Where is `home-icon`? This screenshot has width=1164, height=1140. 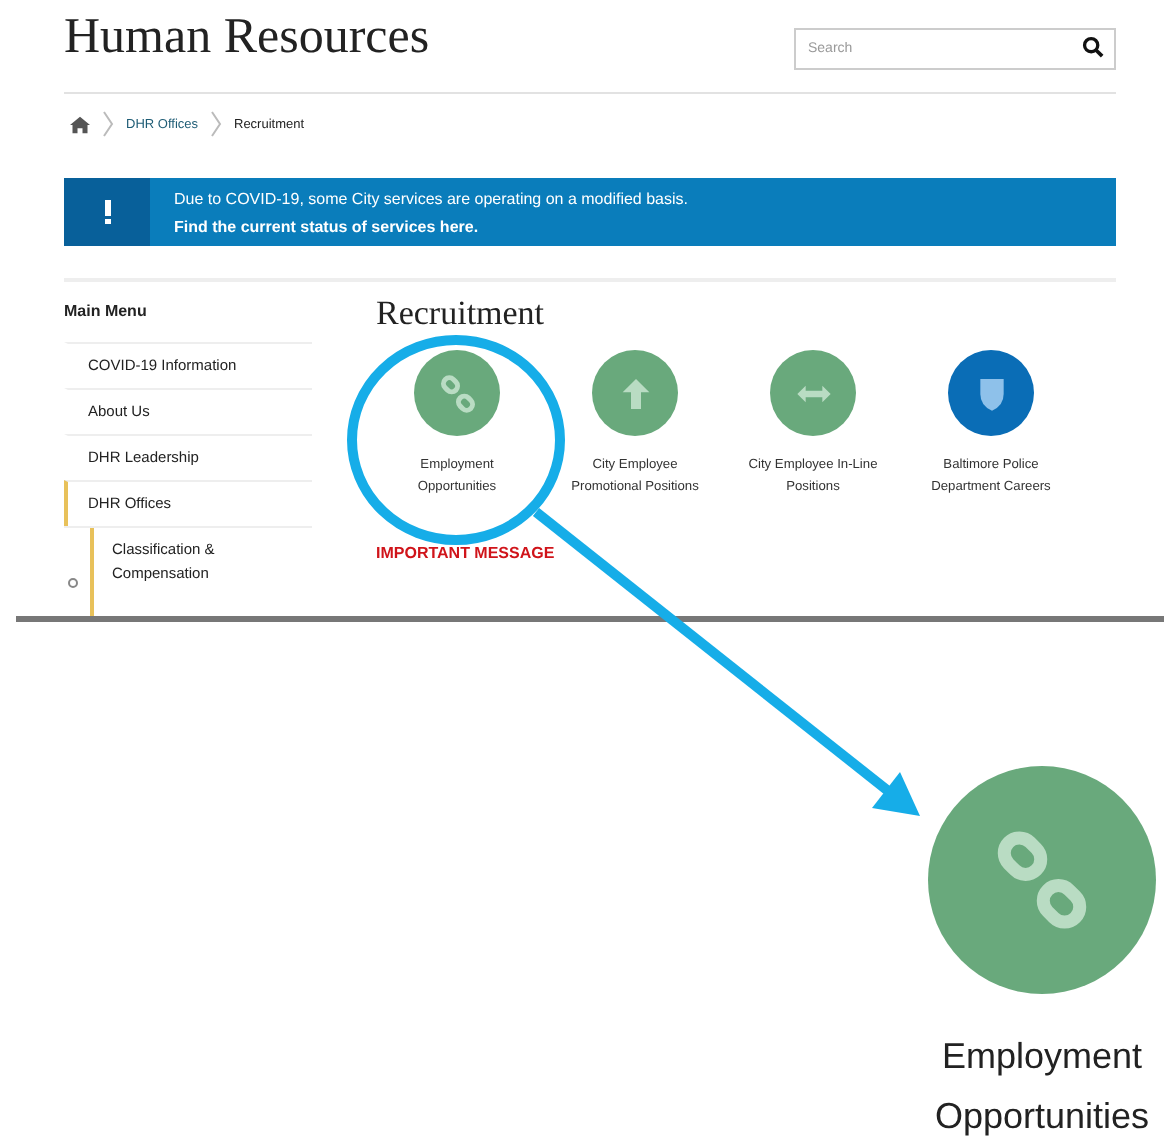 home-icon is located at coordinates (80, 124).